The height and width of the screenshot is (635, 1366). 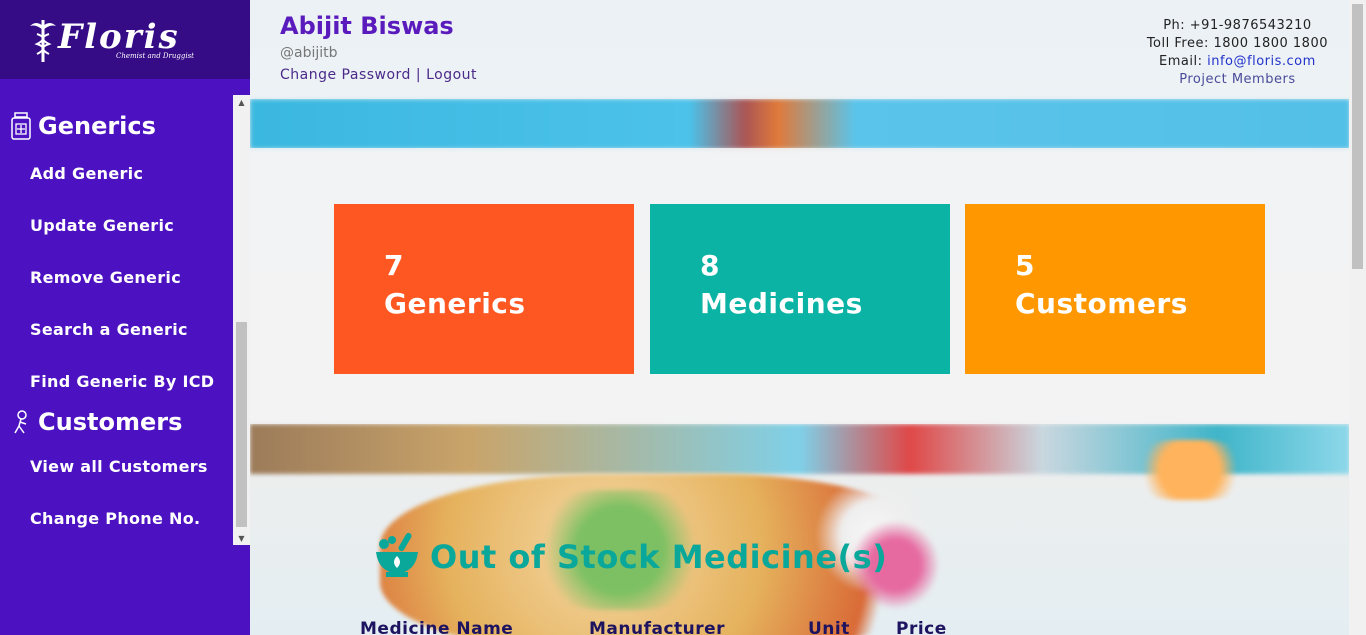 What do you see at coordinates (241, 538) in the screenshot?
I see `scroll-down-icon: ▼` at bounding box center [241, 538].